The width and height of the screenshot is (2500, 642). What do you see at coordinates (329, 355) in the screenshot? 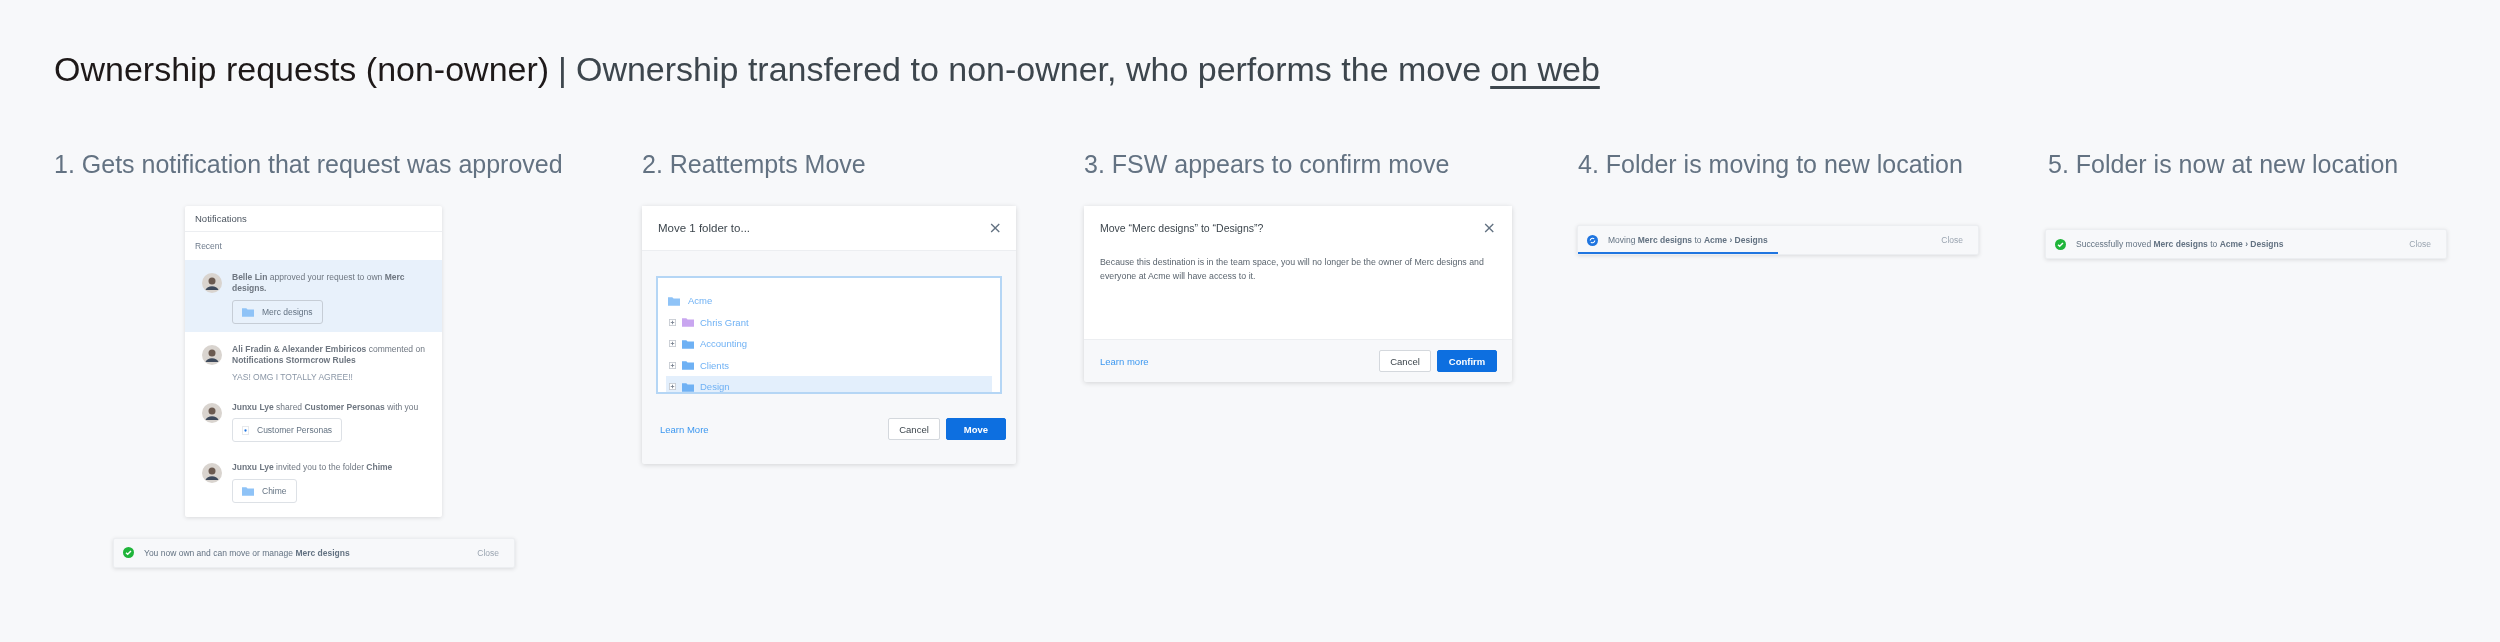
I see `notification-text: Ali Fradin & Alexander Embiricos commented on Notifications Stormcrow Rules` at bounding box center [329, 355].